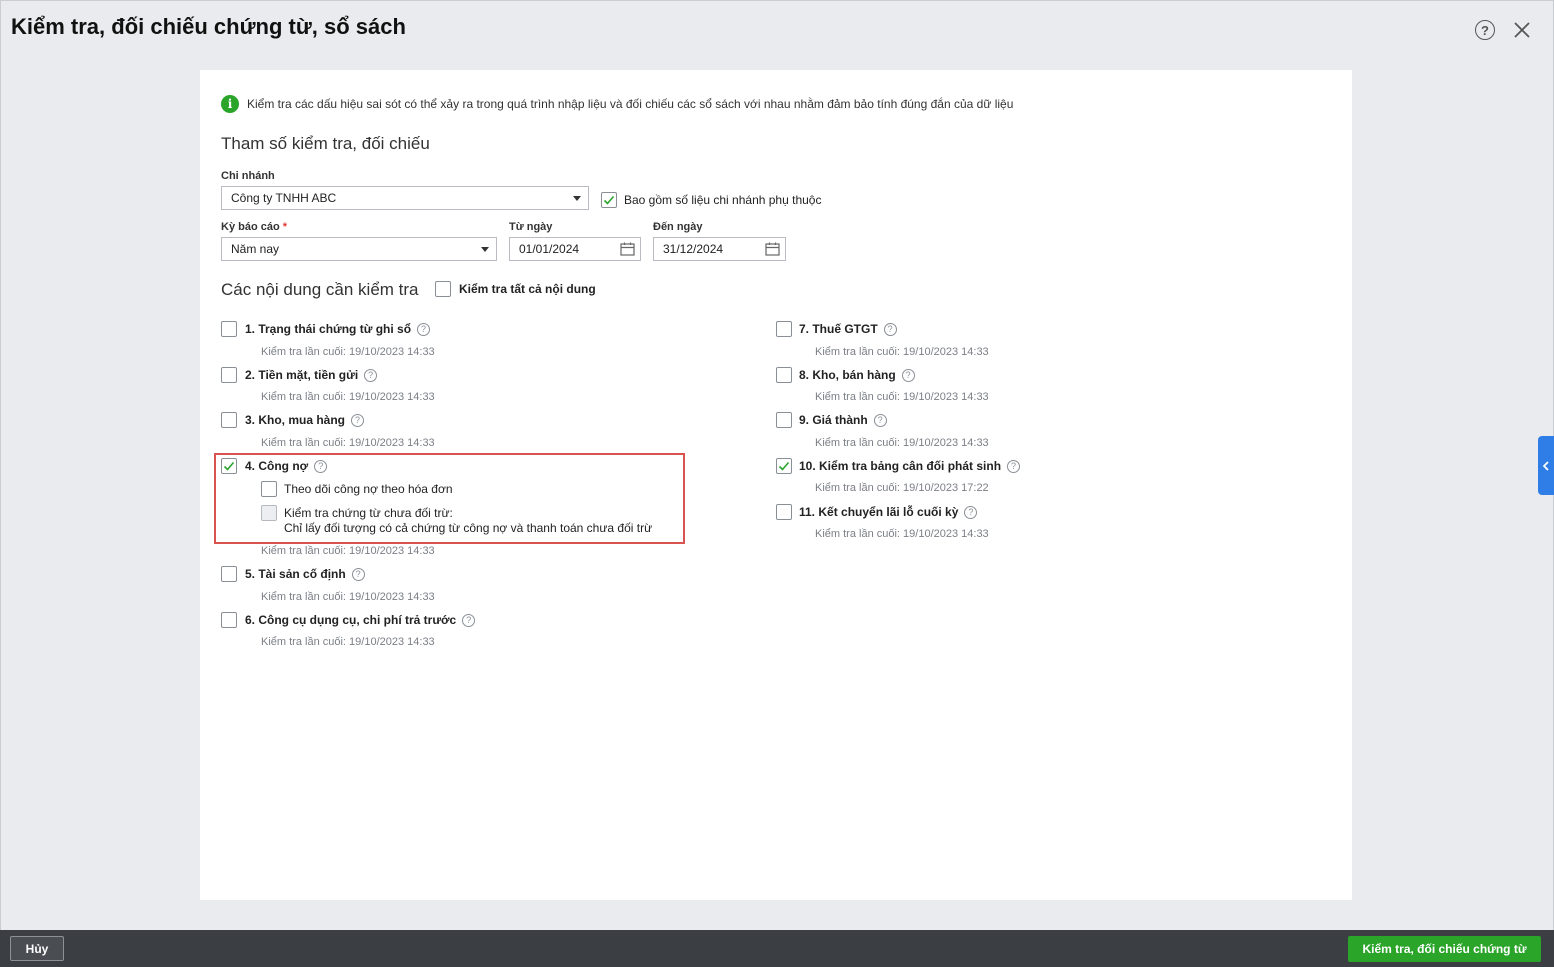 This screenshot has width=1554, height=967. I want to click on item-6-label: 6. Công cụ dụng cụ, chi phí trả trước, so click(351, 620).